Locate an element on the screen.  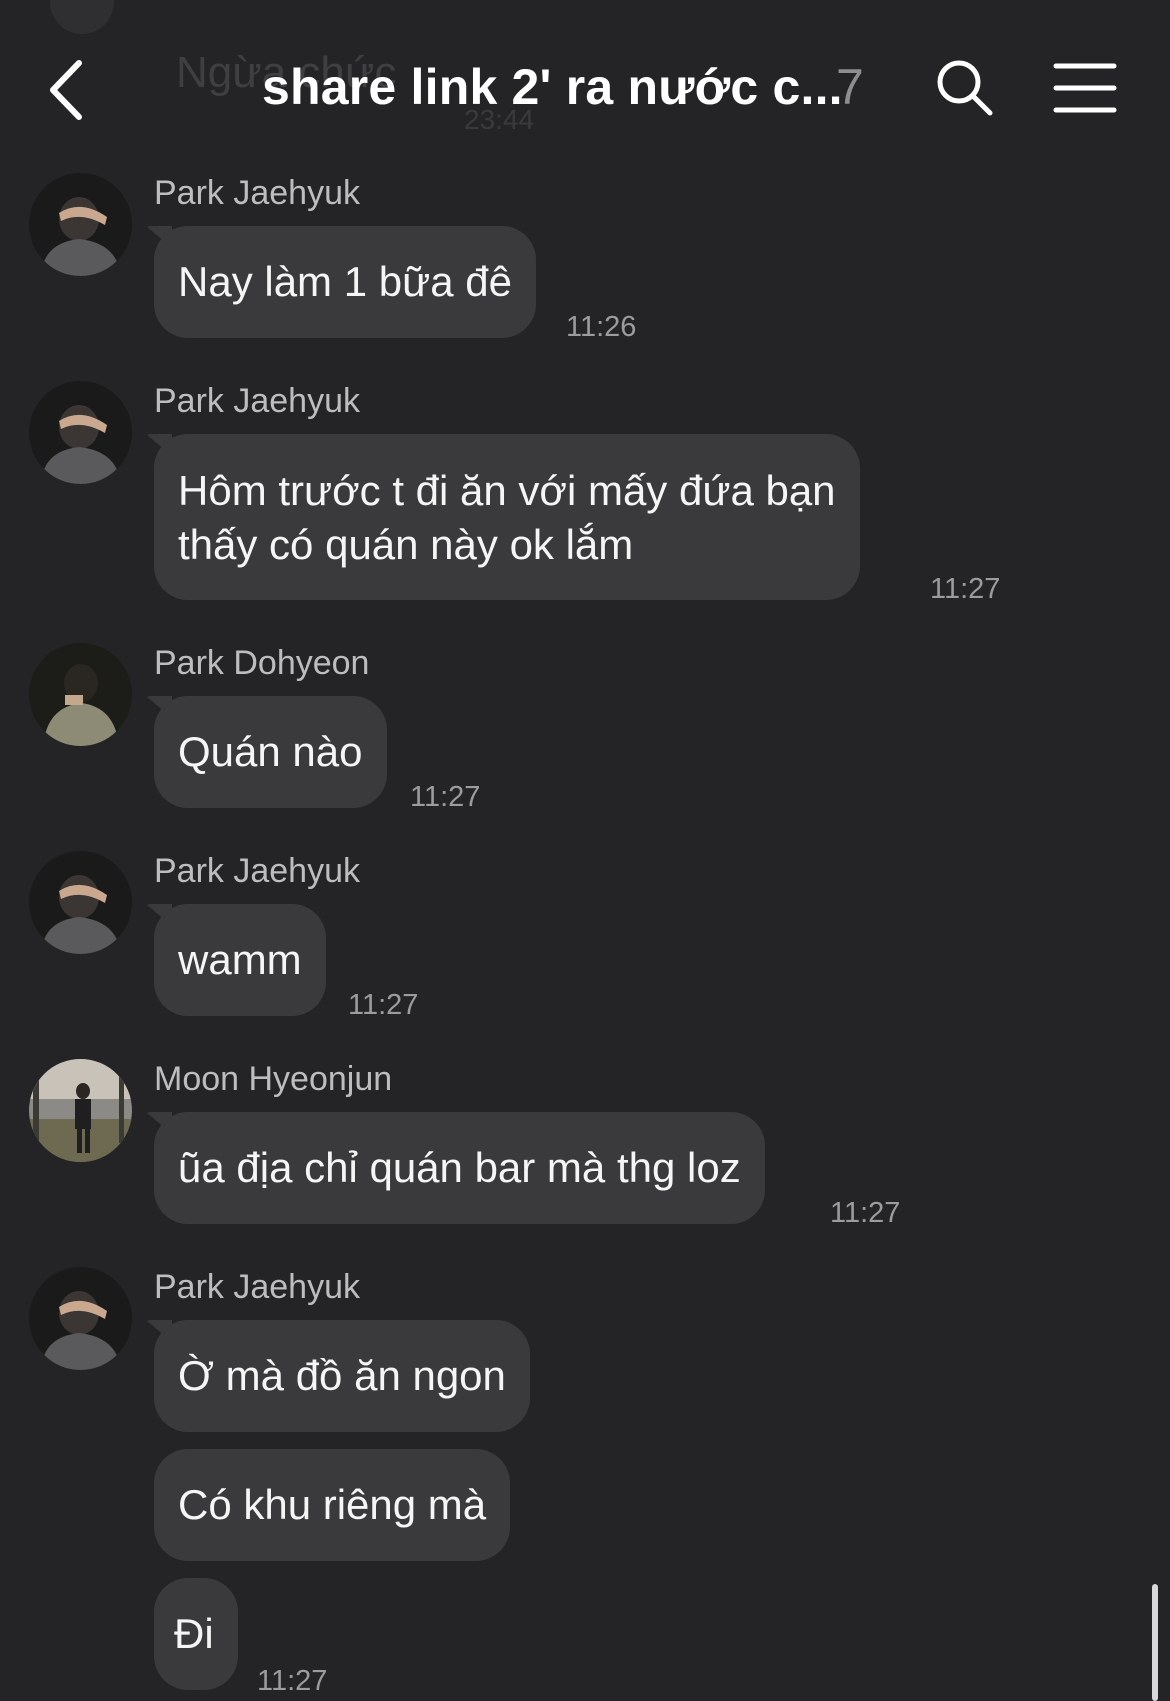
member-count: 7 is located at coordinates (850, 87).